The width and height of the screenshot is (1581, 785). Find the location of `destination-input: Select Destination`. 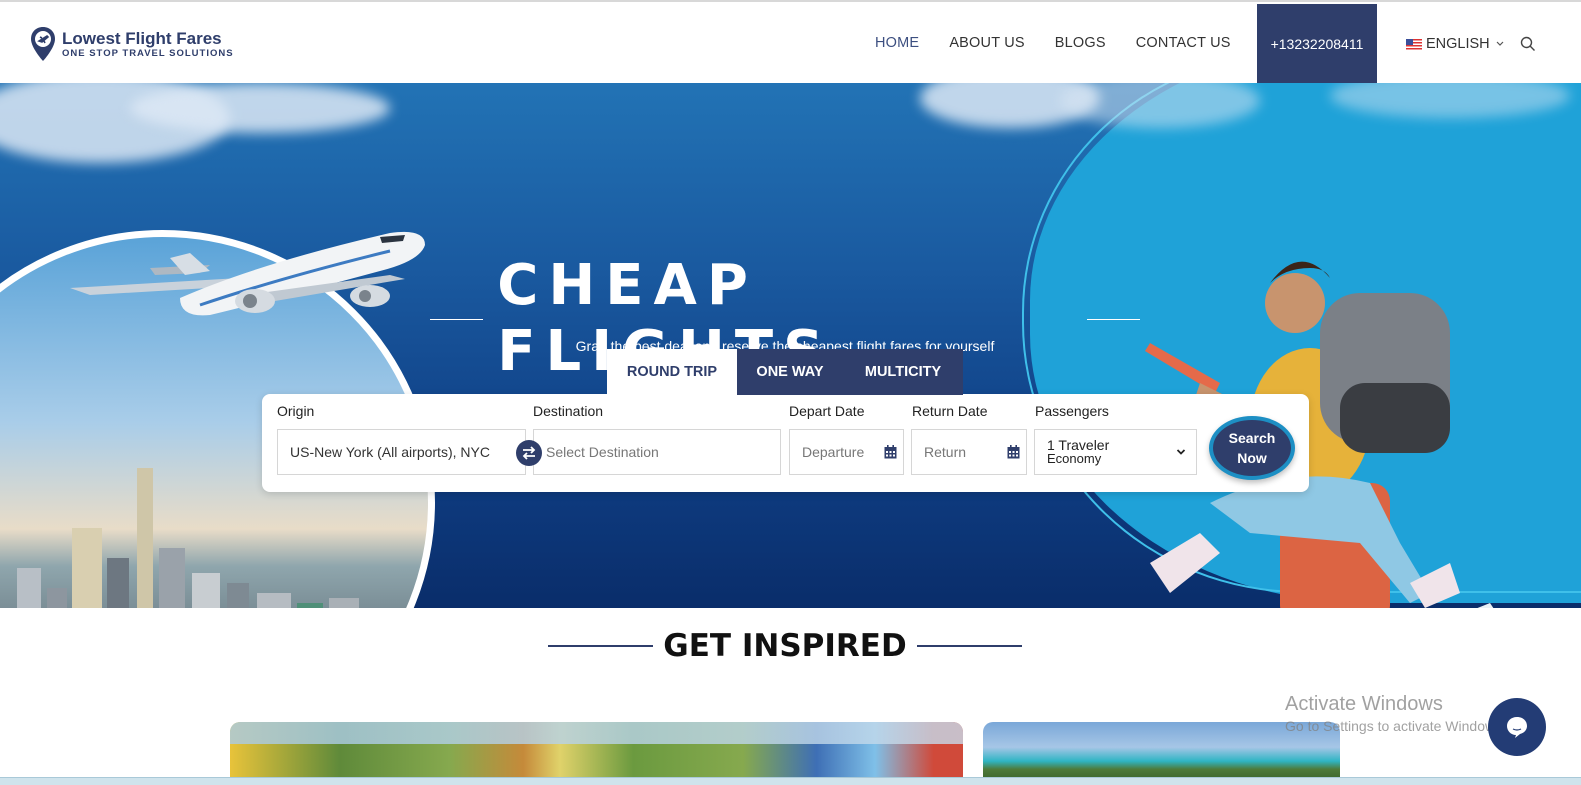

destination-input: Select Destination is located at coordinates (657, 452).